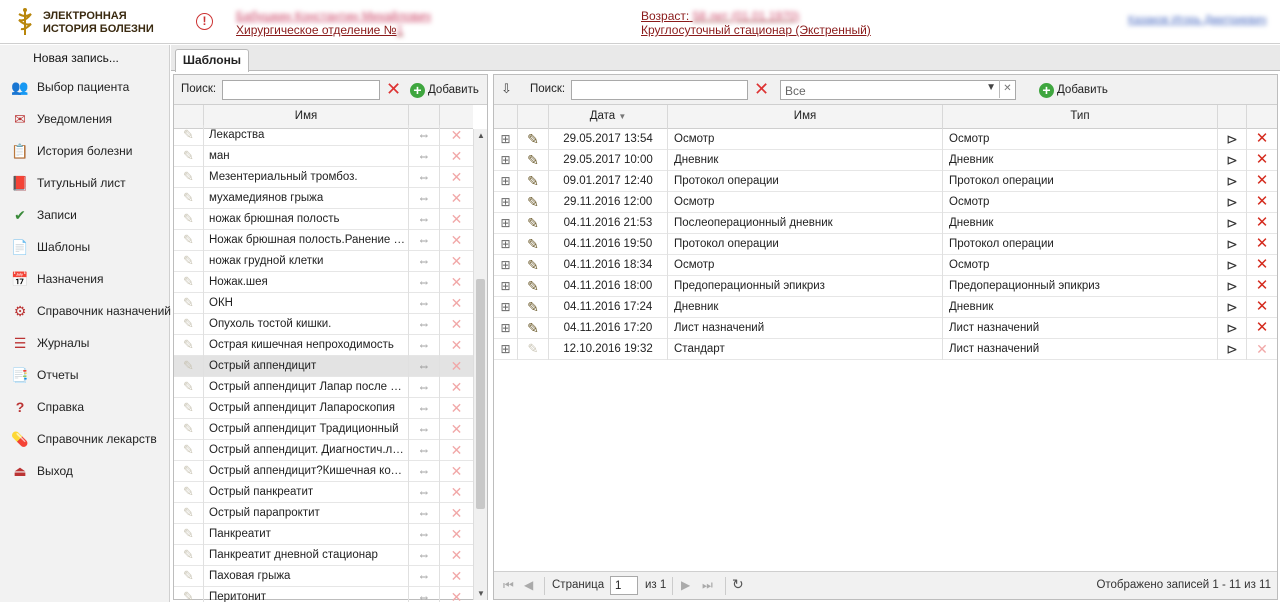 Image resolution: width=1280 pixels, height=602 pixels. I want to click on template-row: ✎ Ножак брюшная полость.Ранение ж... ⇔ ✕, so click(323, 240).